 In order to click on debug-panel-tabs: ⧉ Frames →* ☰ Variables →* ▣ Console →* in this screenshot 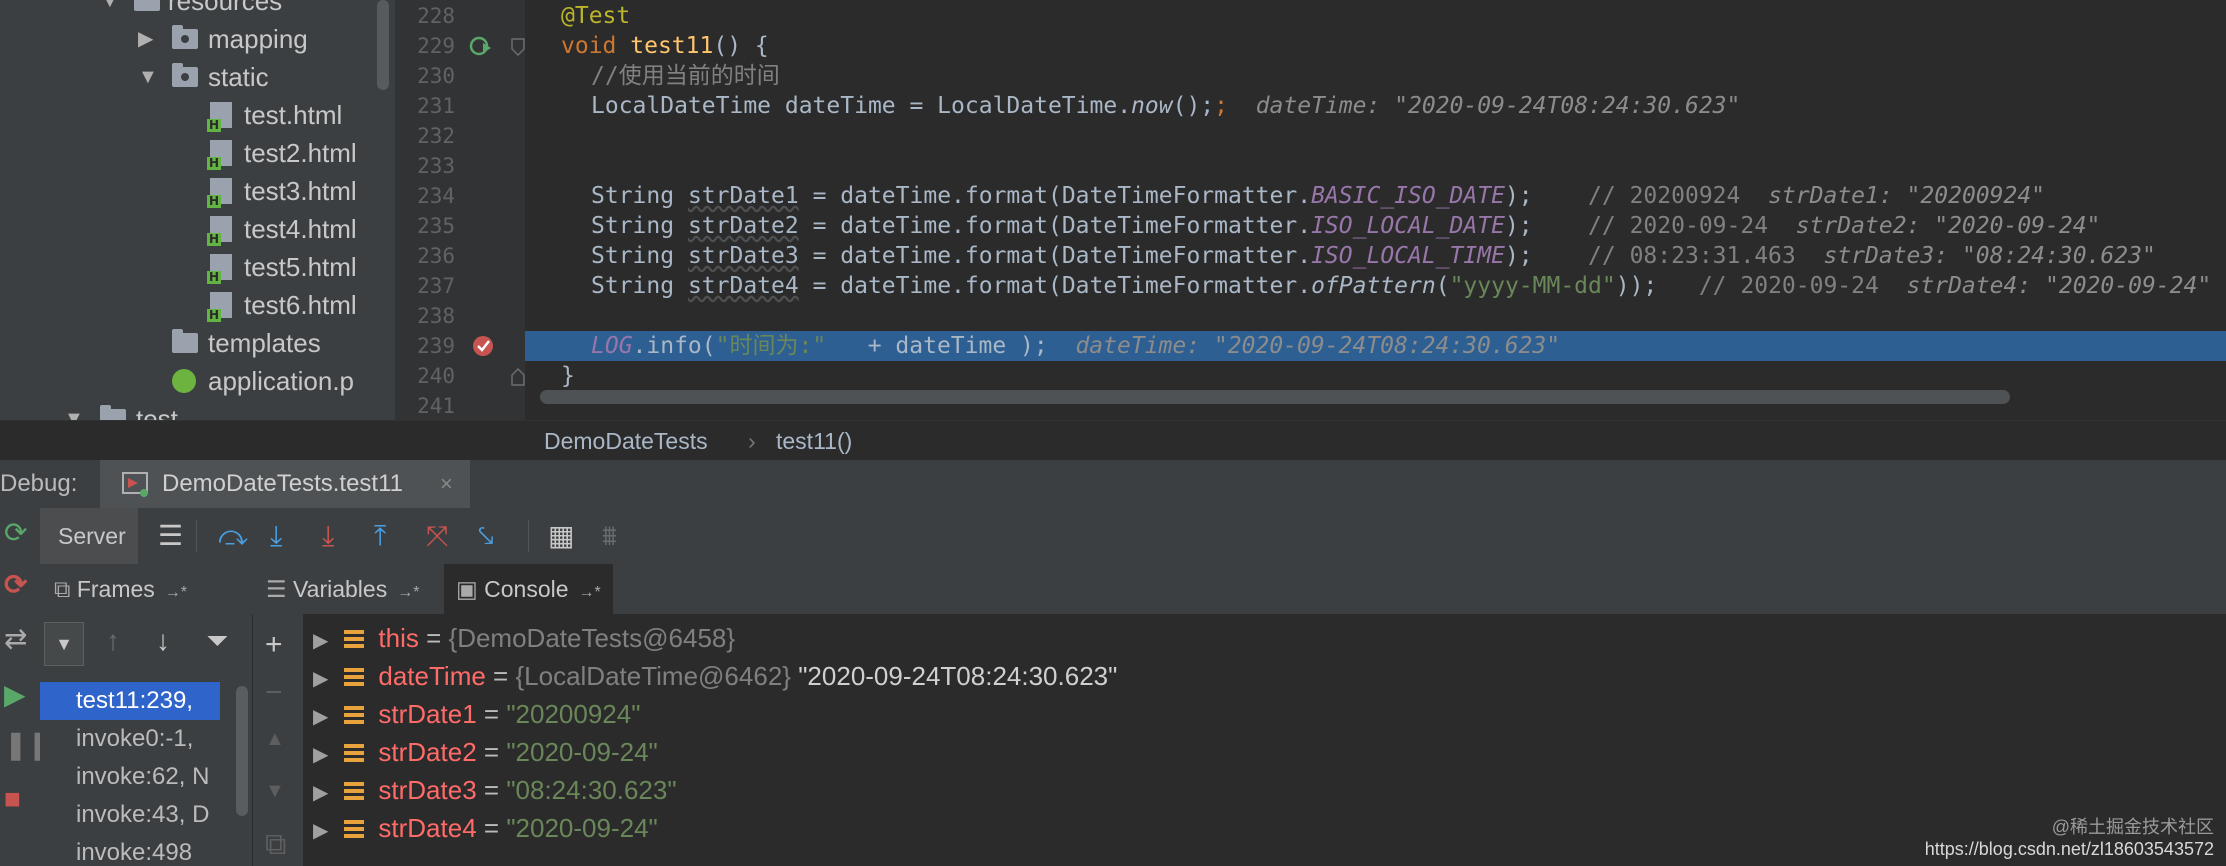, I will do `click(1133, 589)`.